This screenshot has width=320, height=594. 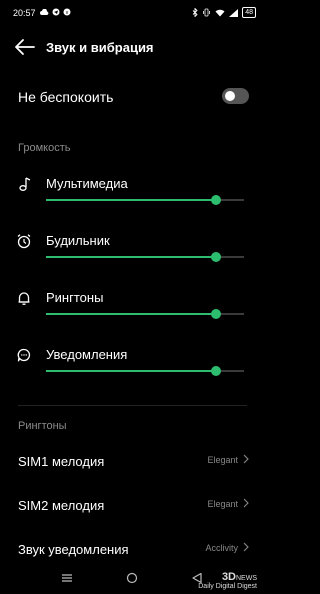 I want to click on do-not-disturb-label: Не беспокоить, so click(x=66, y=97).